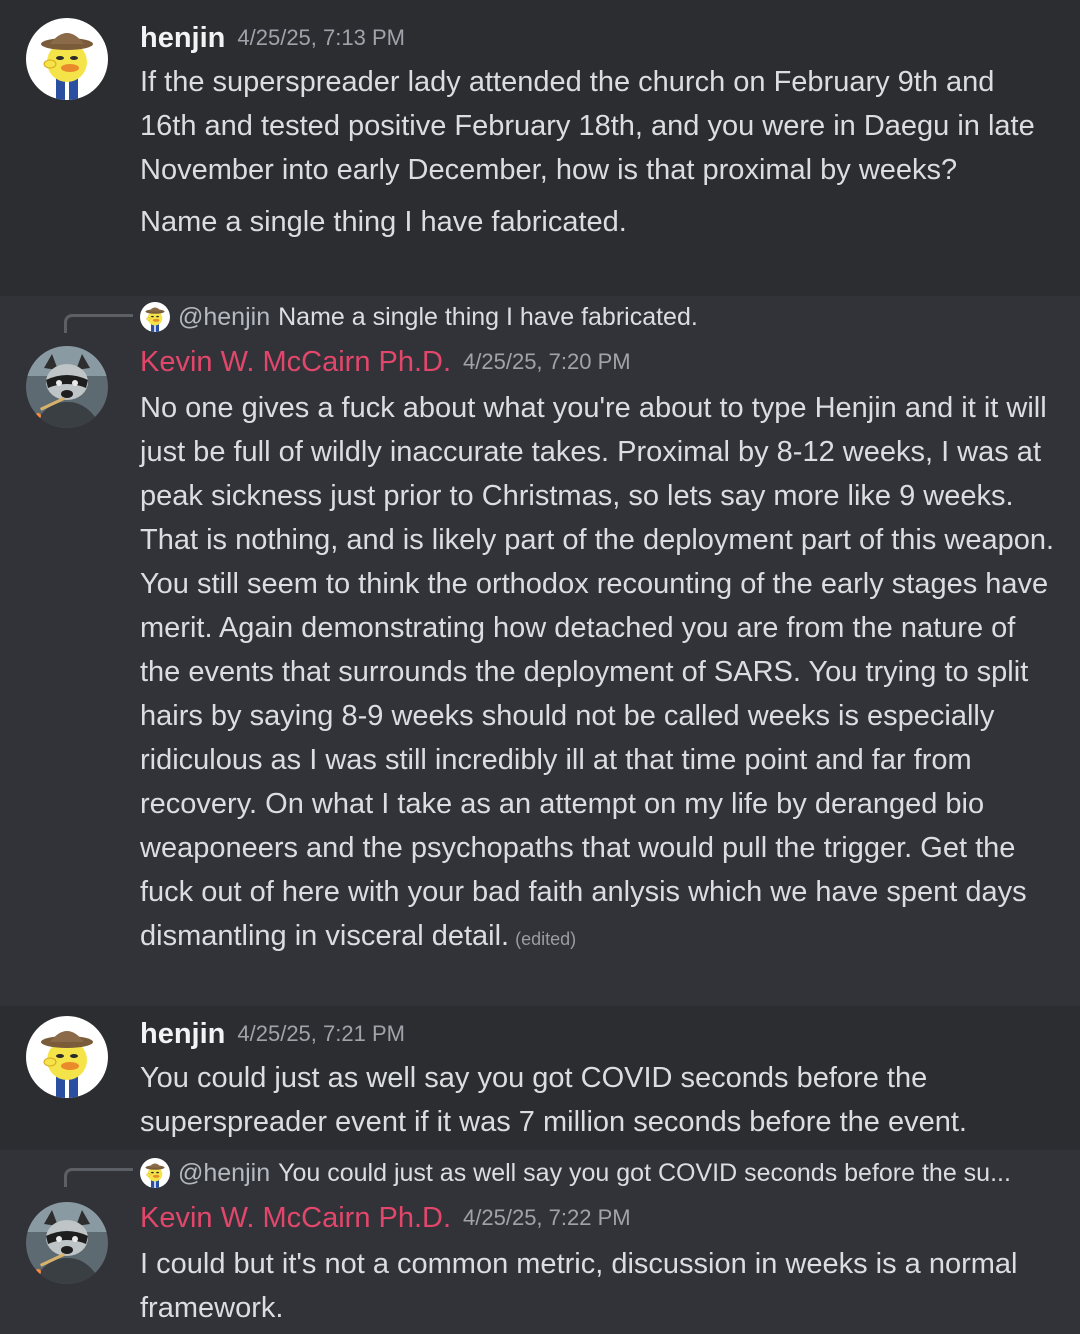 This screenshot has height=1334, width=1080. I want to click on message-header: Kevin W. McCairn Ph.D. 4/25/25, 7:22 PM, so click(385, 1218).